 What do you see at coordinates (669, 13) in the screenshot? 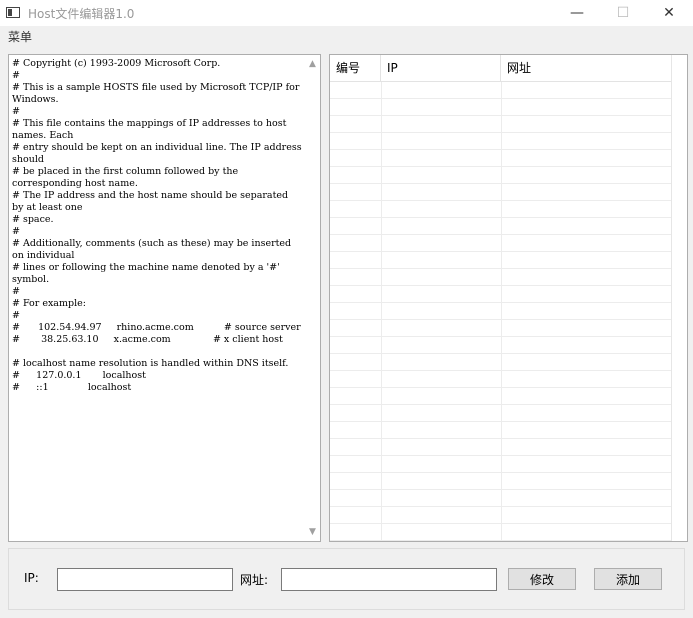
I see `close-button: ✕` at bounding box center [669, 13].